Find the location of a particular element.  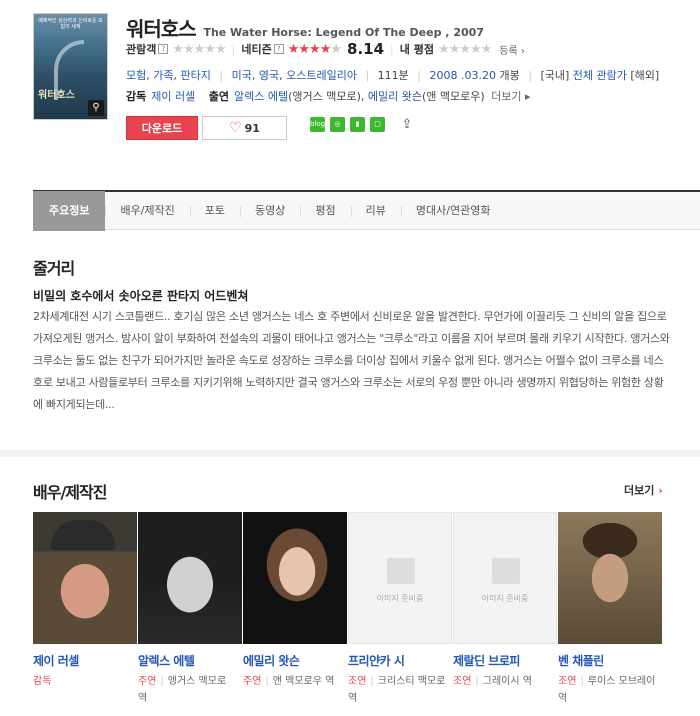

my-rating-label: 내 평점 is located at coordinates (416, 49).